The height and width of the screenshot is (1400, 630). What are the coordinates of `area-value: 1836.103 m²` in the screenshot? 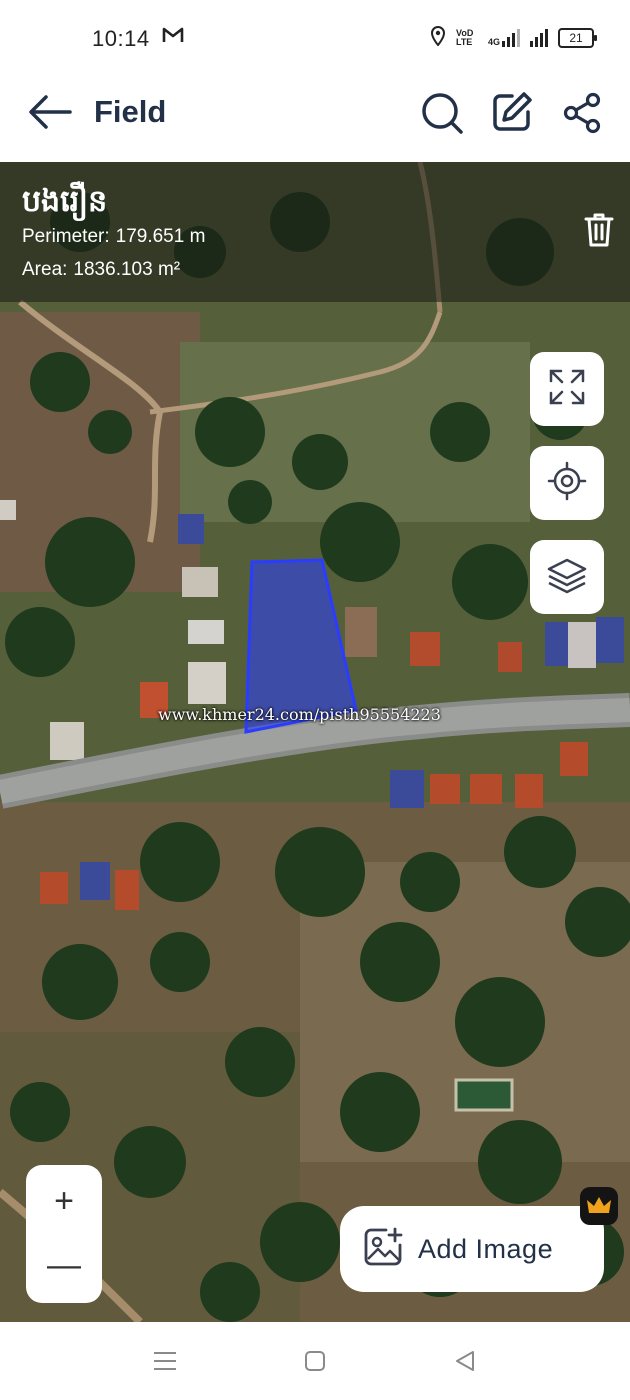 It's located at (127, 269).